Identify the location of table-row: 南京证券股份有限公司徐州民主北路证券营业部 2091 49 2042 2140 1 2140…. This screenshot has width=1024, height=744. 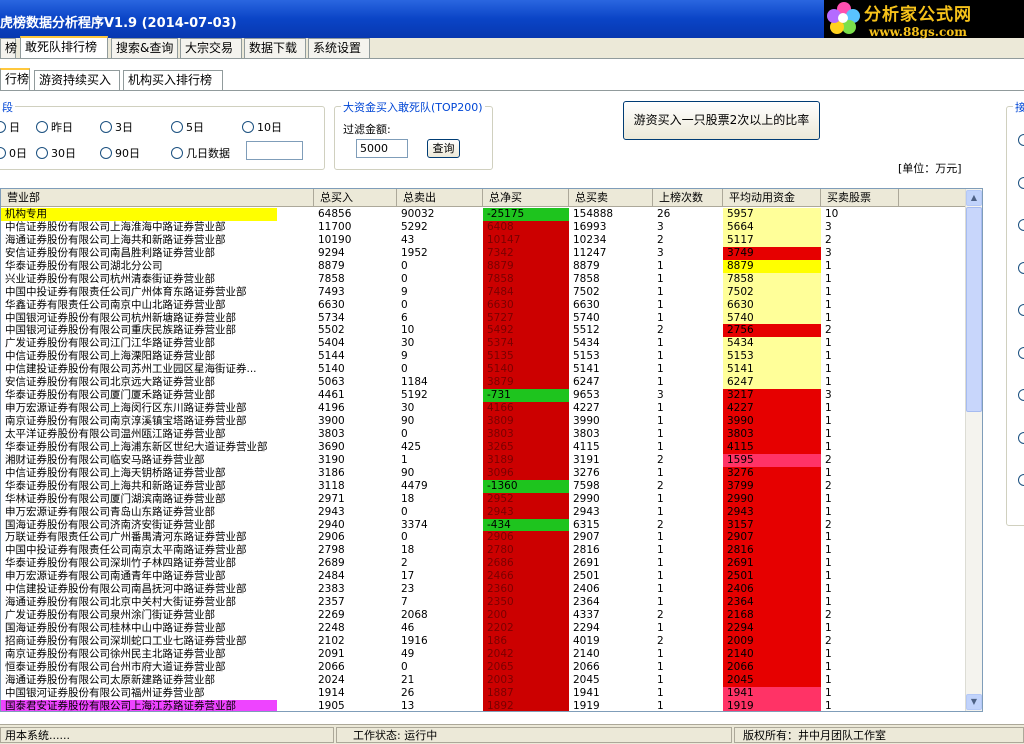
(484, 654).